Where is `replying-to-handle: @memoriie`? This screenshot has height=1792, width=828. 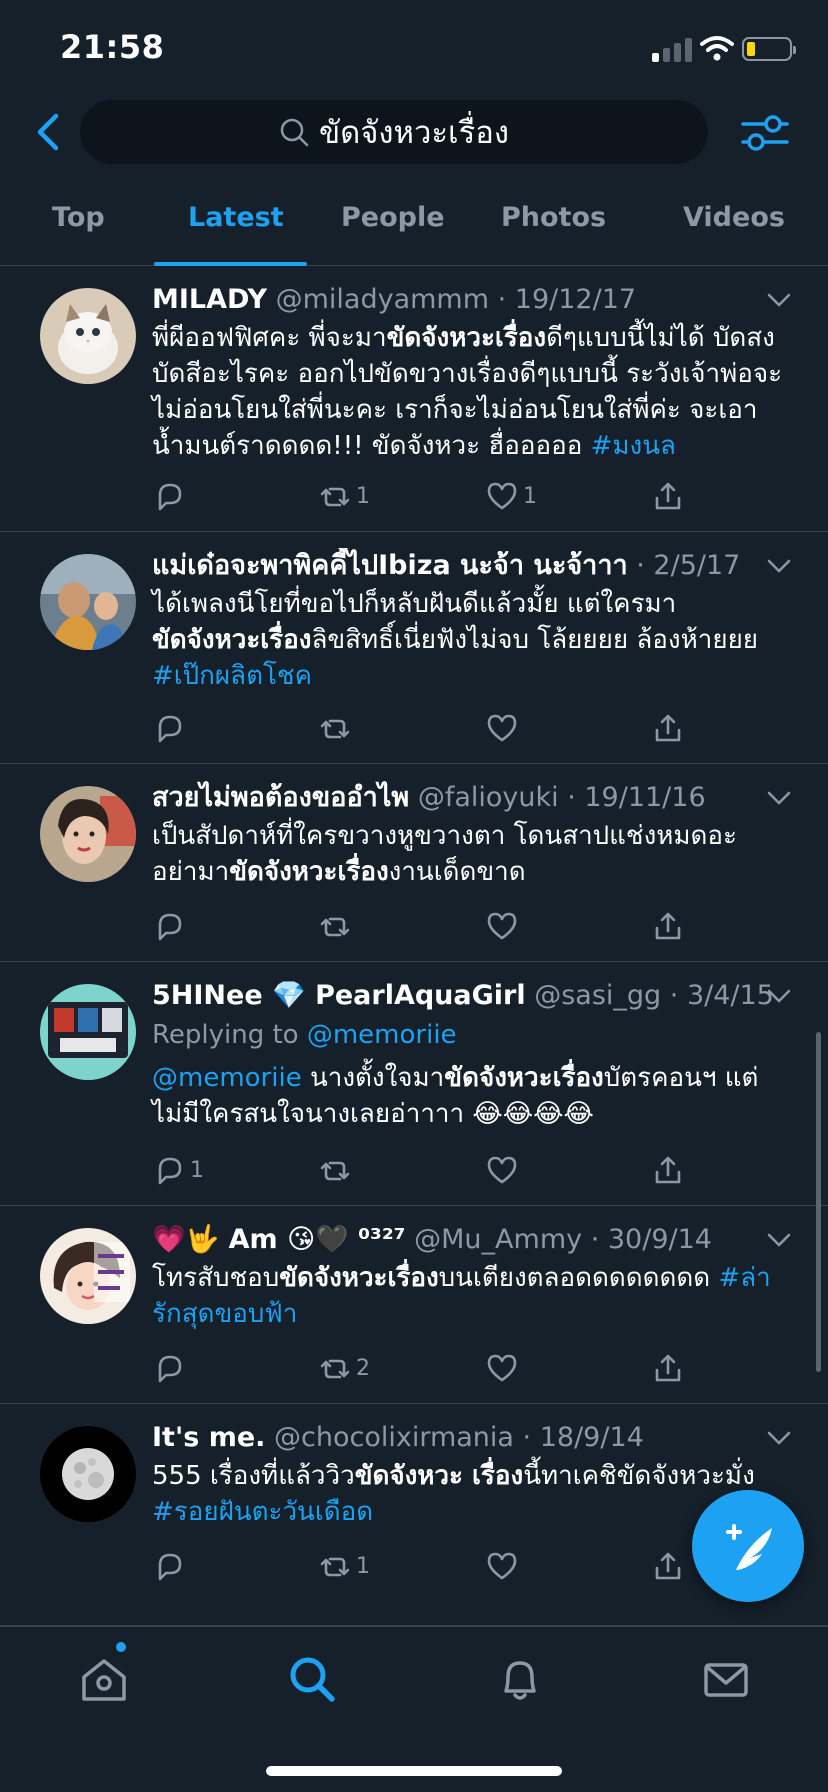
replying-to-handle: @memoriie is located at coordinates (382, 1035).